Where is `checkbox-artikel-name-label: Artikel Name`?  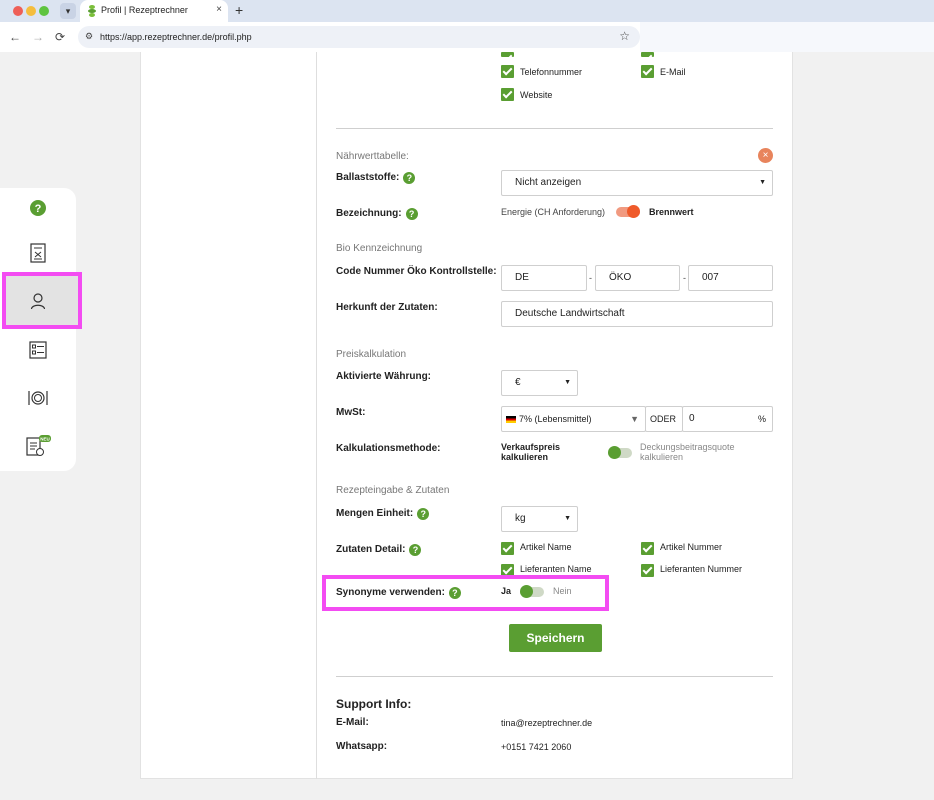 checkbox-artikel-name-label: Artikel Name is located at coordinates (546, 547).